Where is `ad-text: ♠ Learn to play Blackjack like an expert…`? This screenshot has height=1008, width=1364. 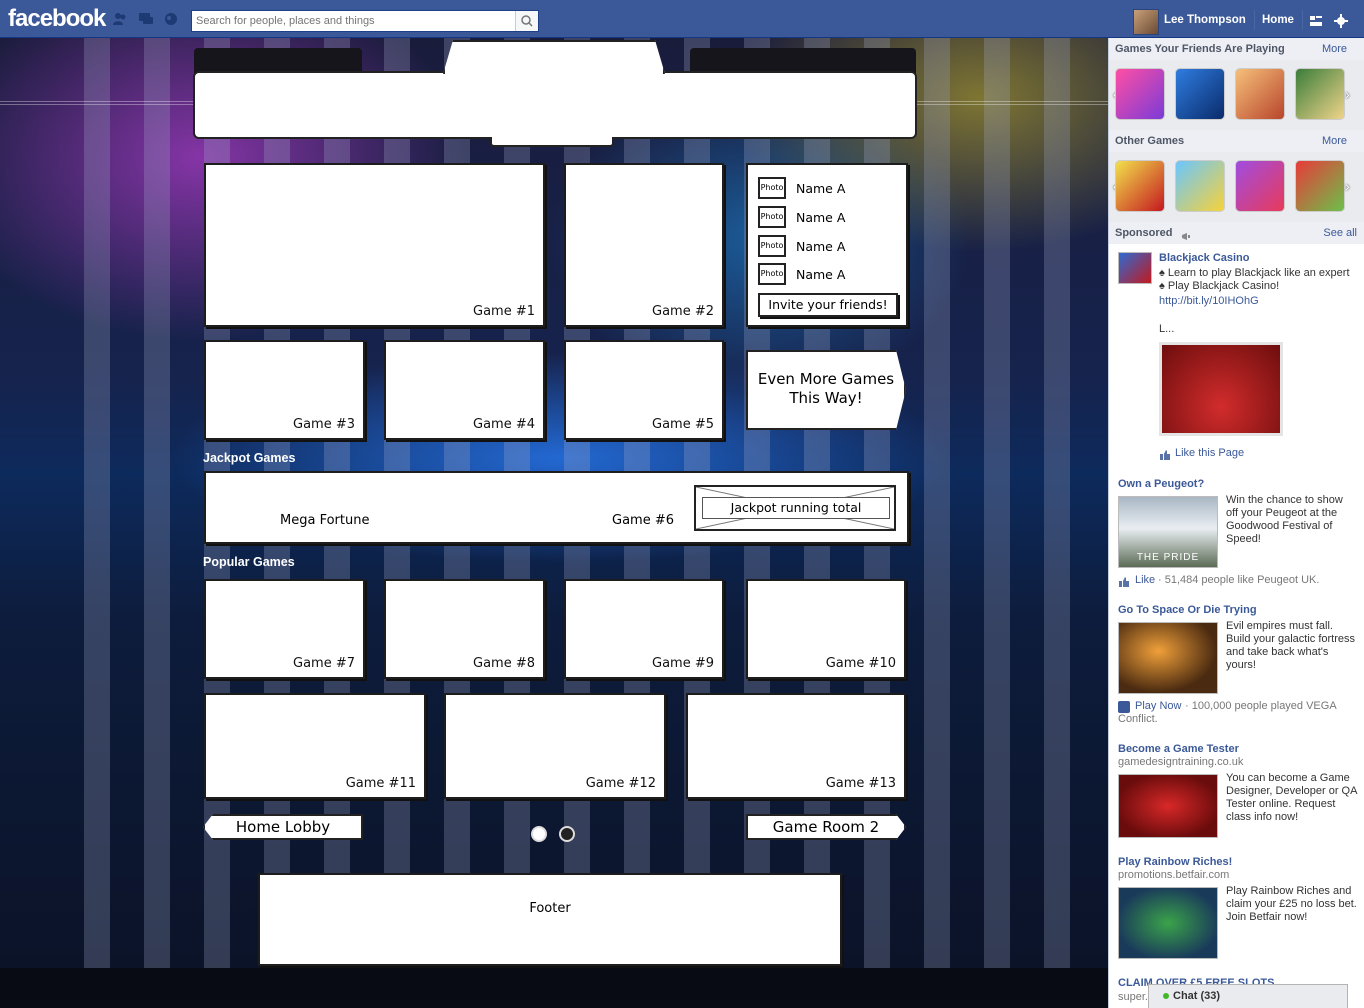 ad-text: ♠ Learn to play Blackjack like an expert… is located at coordinates (1254, 279).